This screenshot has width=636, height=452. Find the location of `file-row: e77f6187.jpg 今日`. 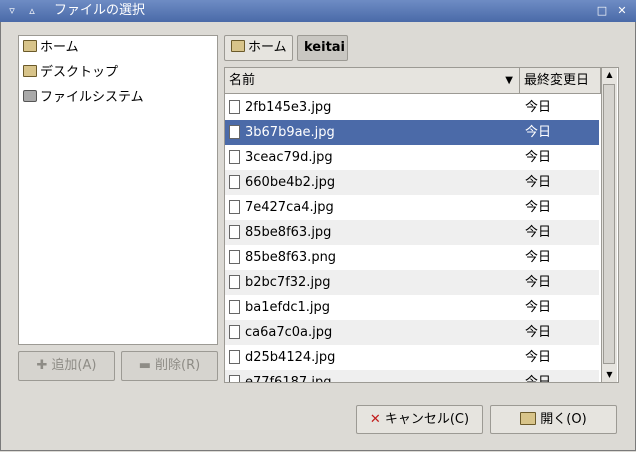

file-row: e77f6187.jpg 今日 is located at coordinates (412, 376).